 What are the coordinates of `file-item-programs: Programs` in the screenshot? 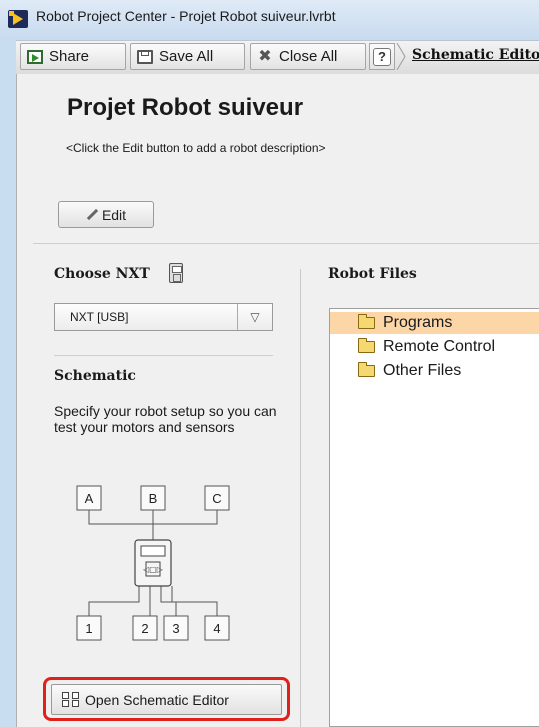 It's located at (434, 323).